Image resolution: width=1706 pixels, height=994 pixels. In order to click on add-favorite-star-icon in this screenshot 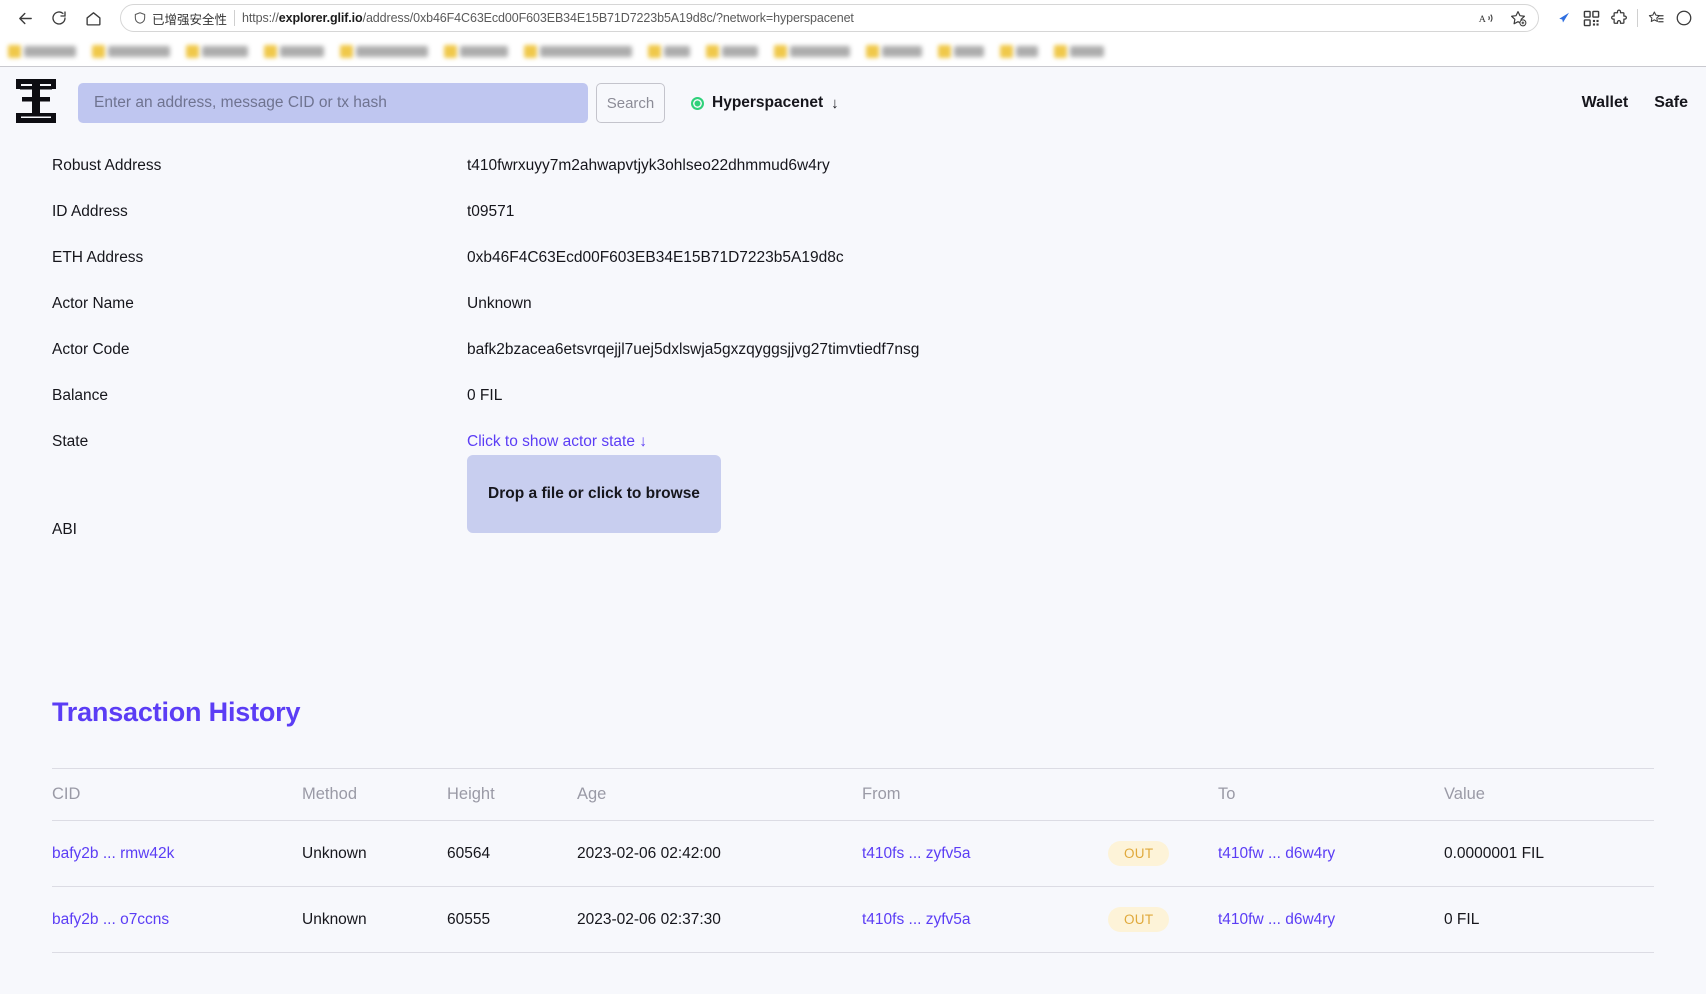, I will do `click(1518, 18)`.